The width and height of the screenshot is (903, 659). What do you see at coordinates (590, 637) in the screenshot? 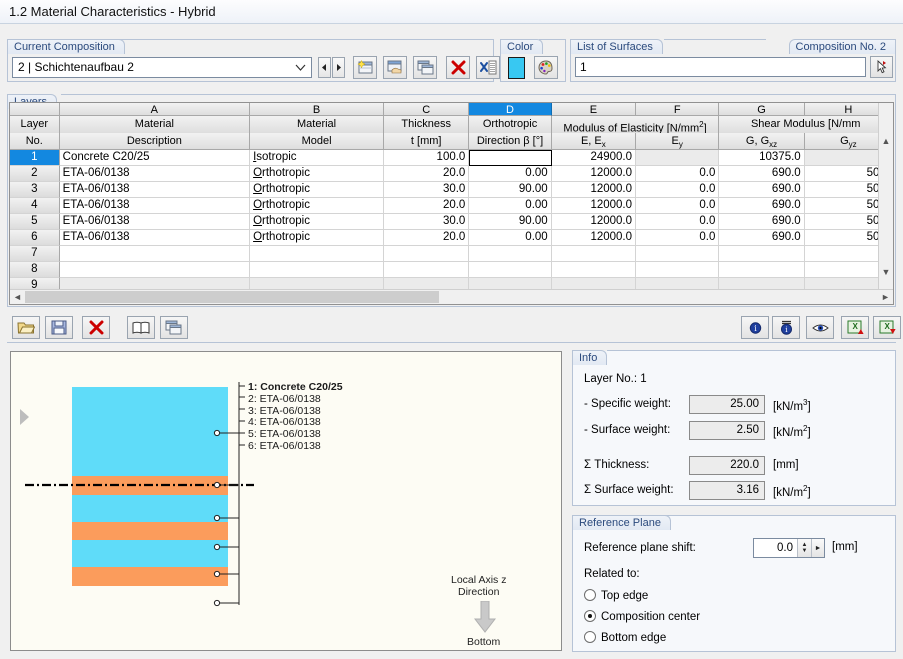
I see `radio-button-icon` at bounding box center [590, 637].